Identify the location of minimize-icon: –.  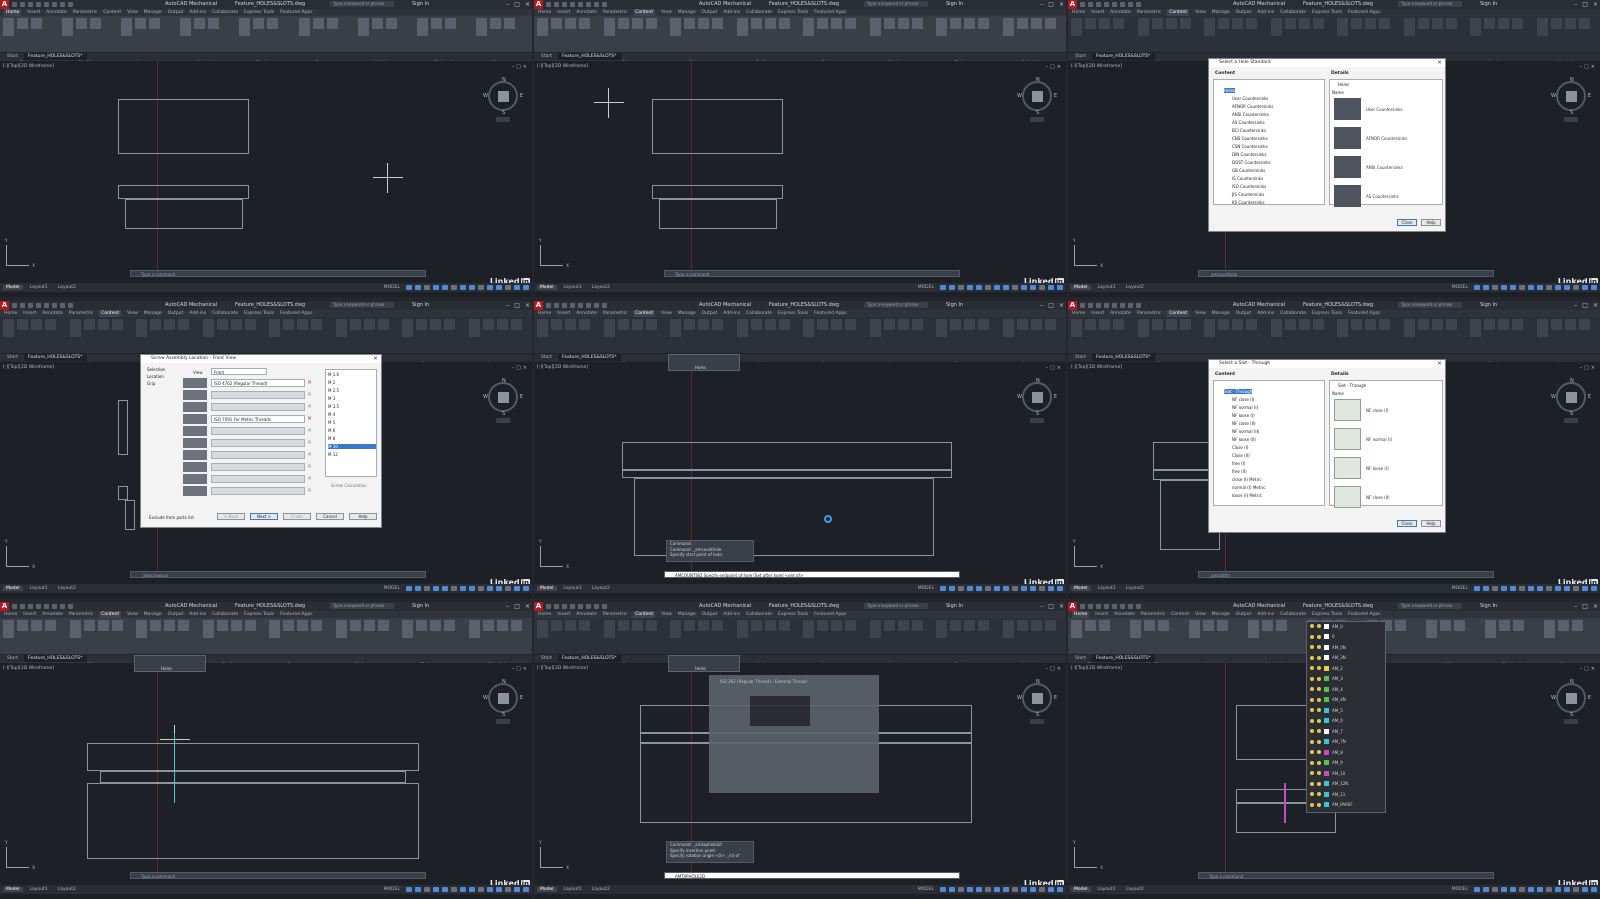
(1041, 4).